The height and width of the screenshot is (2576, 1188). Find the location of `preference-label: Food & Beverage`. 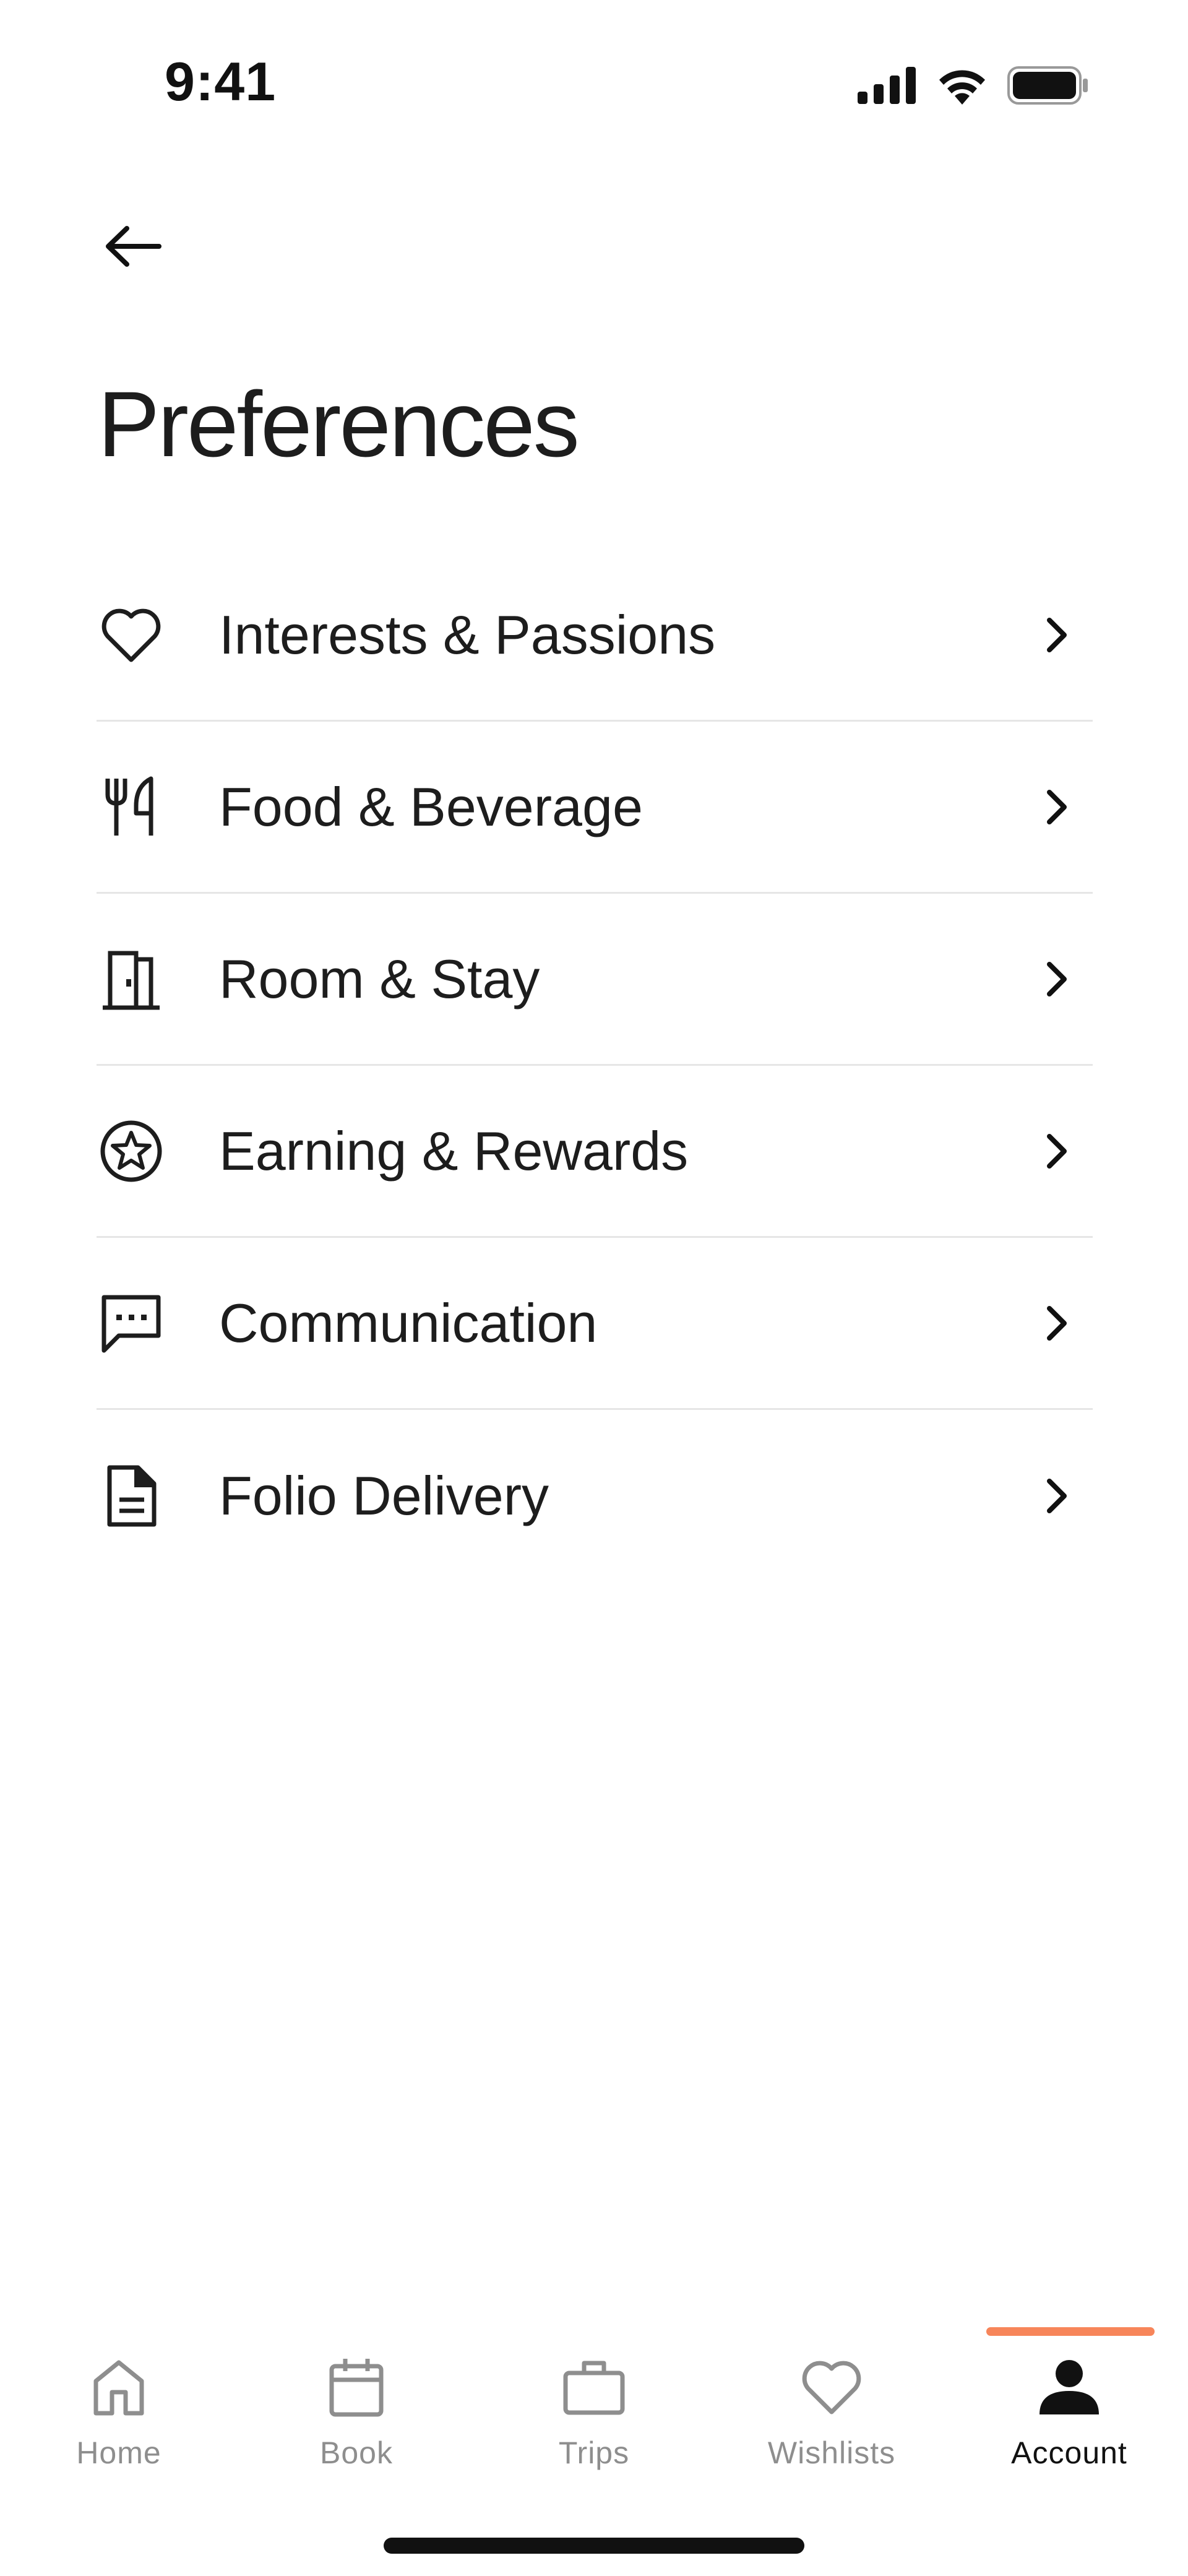

preference-label: Food & Beverage is located at coordinates (431, 806).